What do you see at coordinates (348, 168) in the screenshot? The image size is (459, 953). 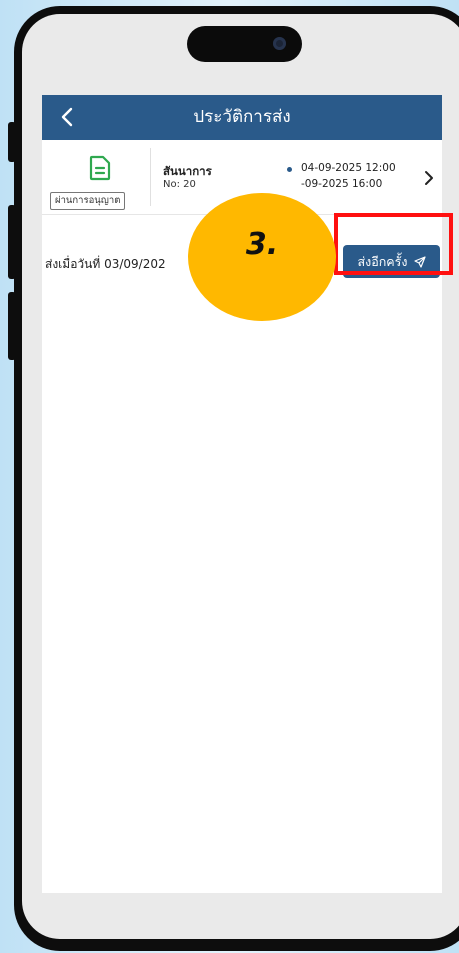 I see `start-datetime: 04-09-2025 12:00` at bounding box center [348, 168].